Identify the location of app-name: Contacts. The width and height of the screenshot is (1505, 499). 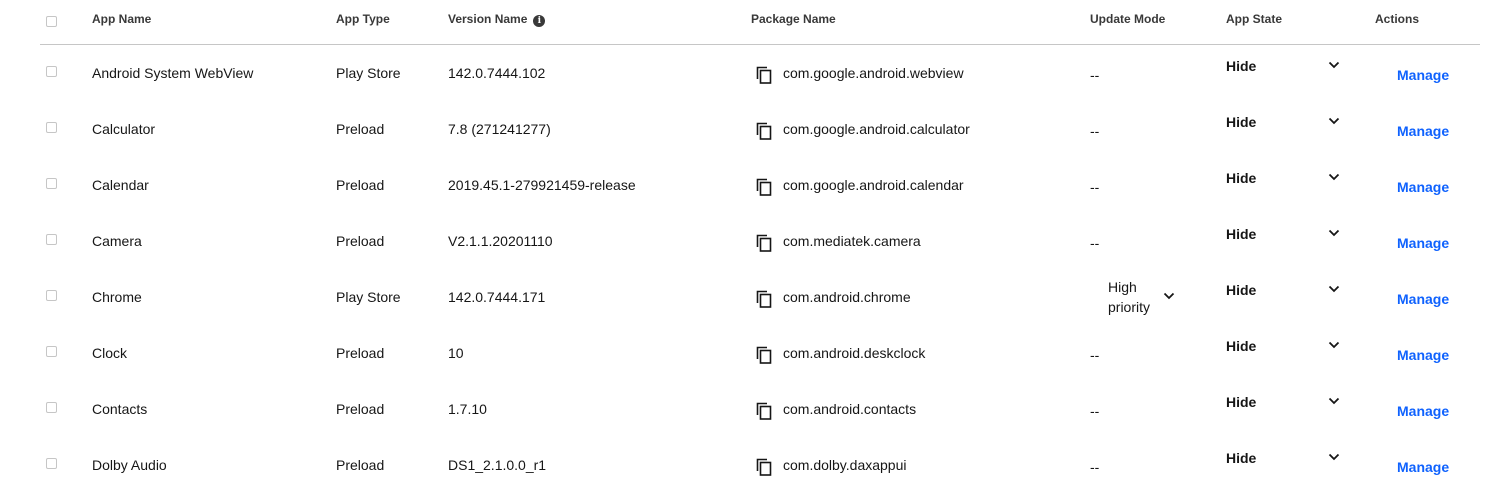
(120, 409).